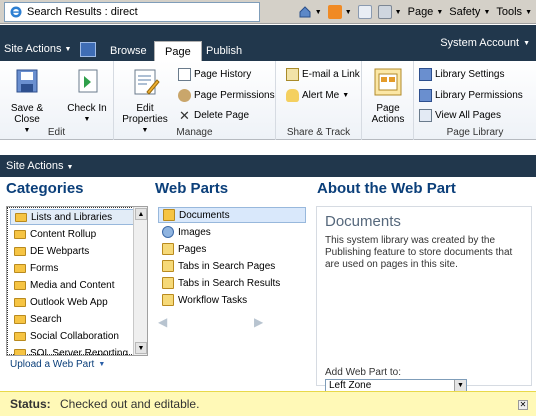  Describe the element at coordinates (232, 249) in the screenshot. I see `web-part-item: Pages` at that location.